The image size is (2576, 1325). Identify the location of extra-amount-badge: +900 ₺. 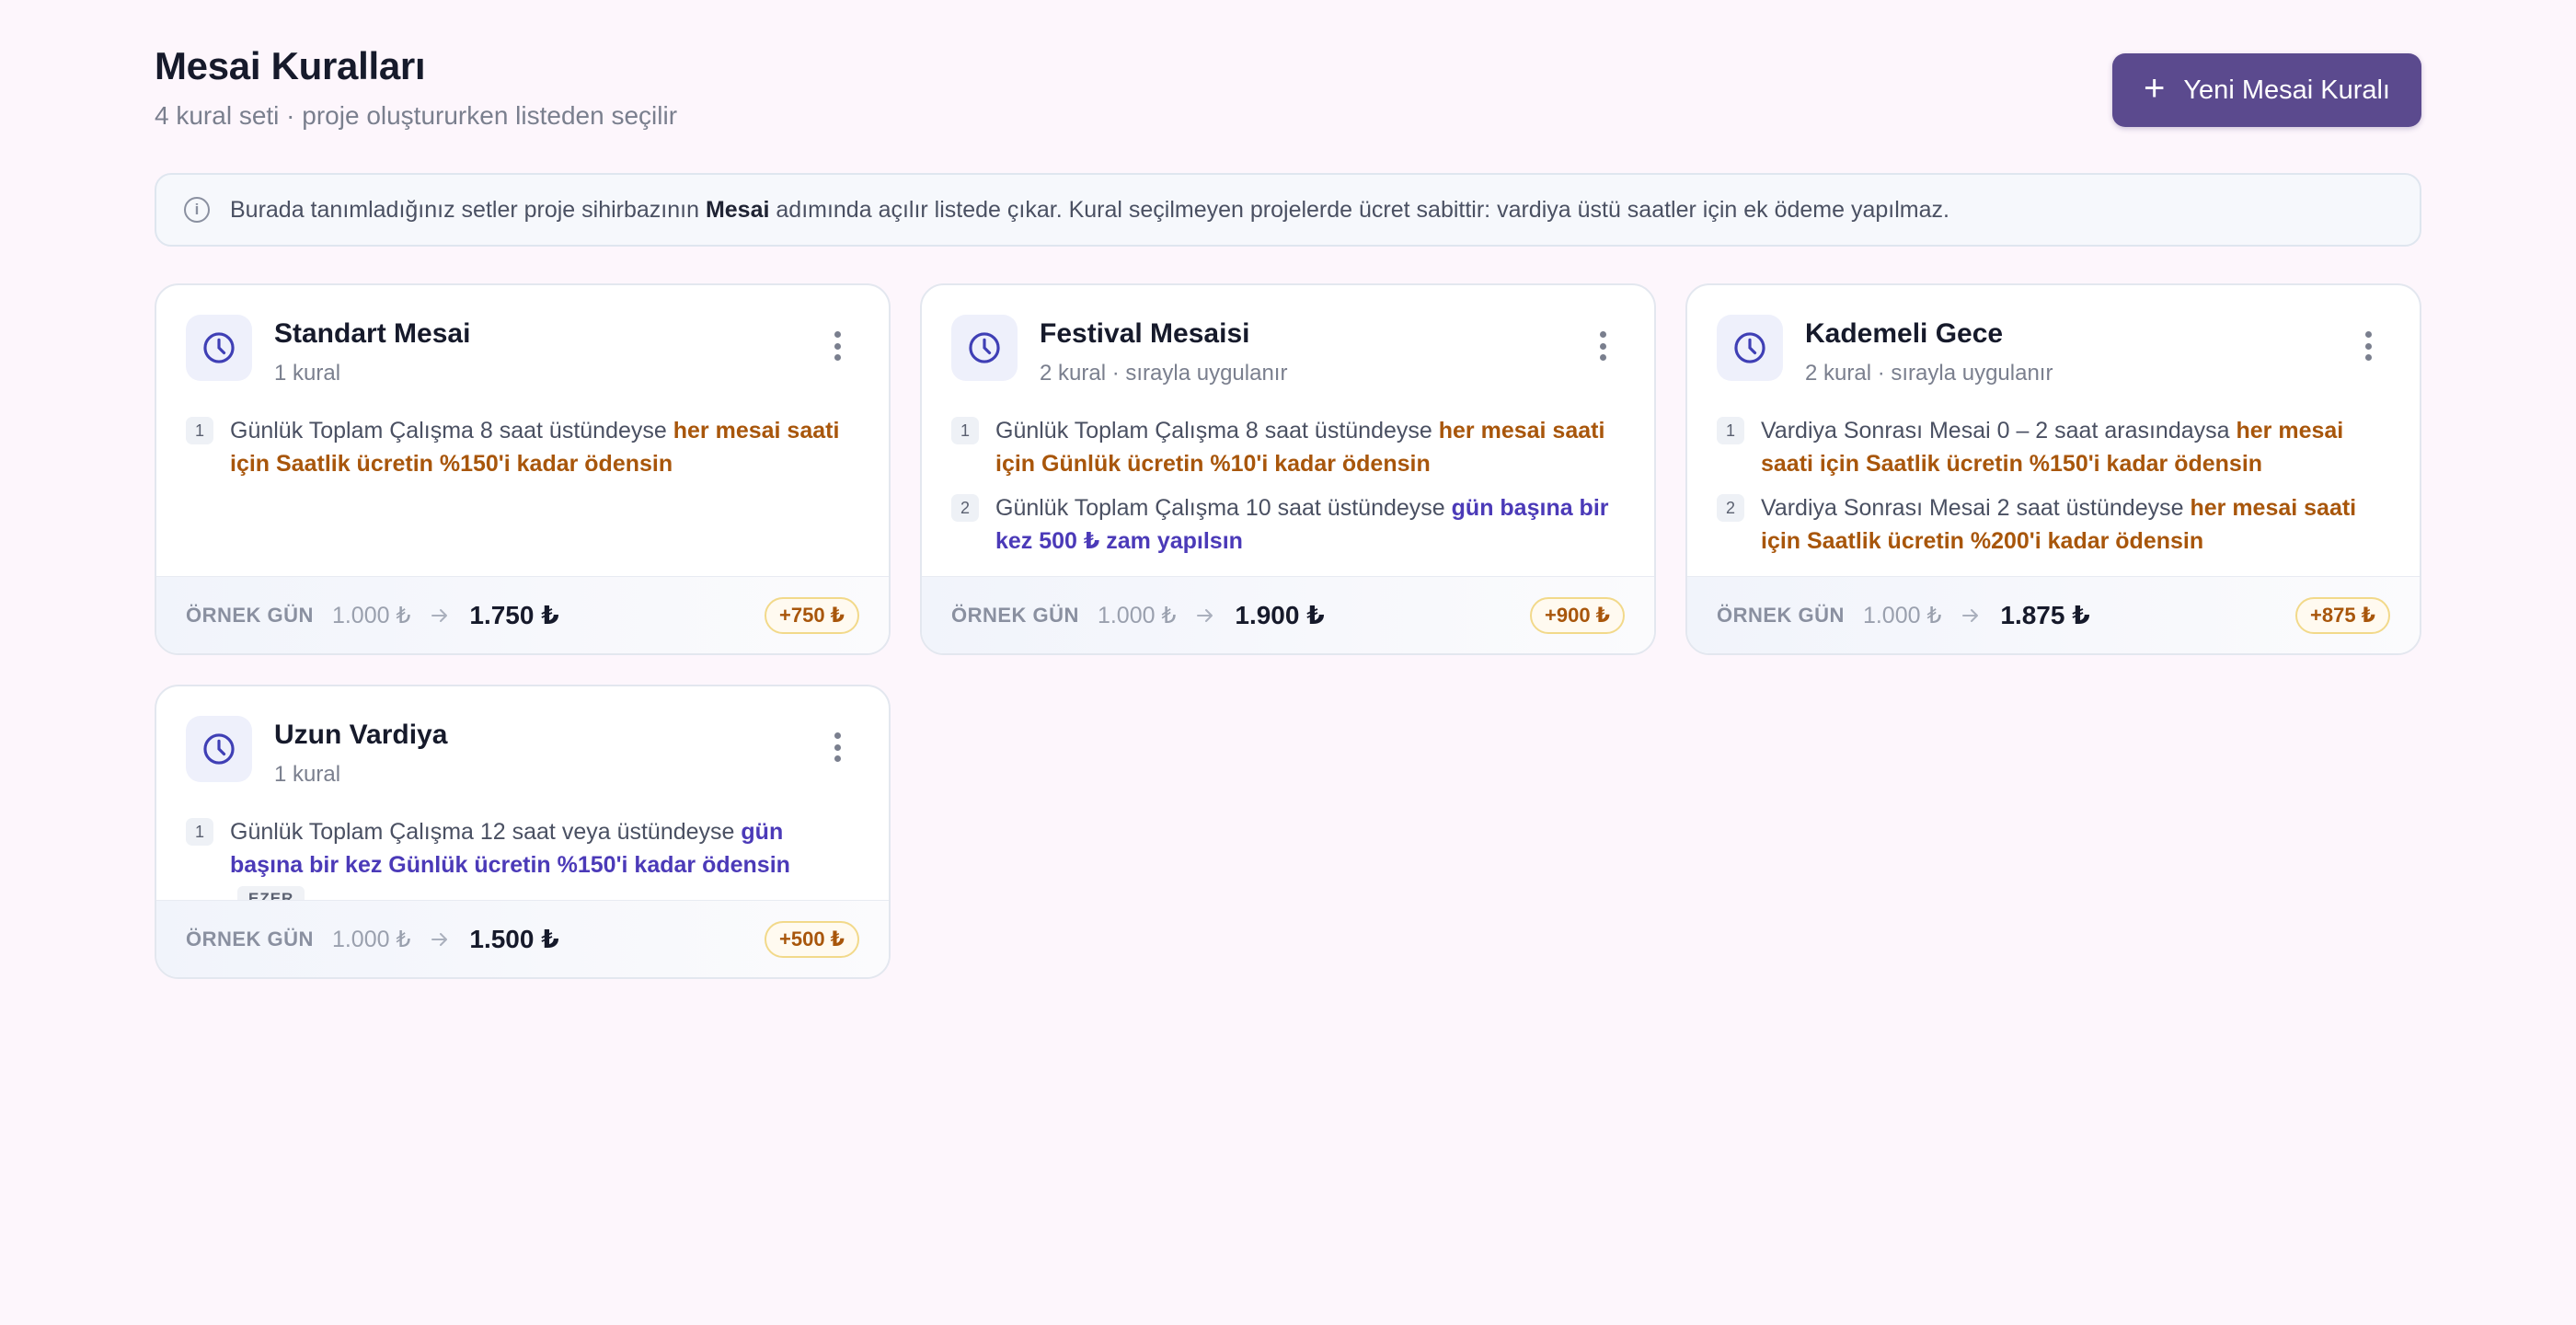
(1577, 615).